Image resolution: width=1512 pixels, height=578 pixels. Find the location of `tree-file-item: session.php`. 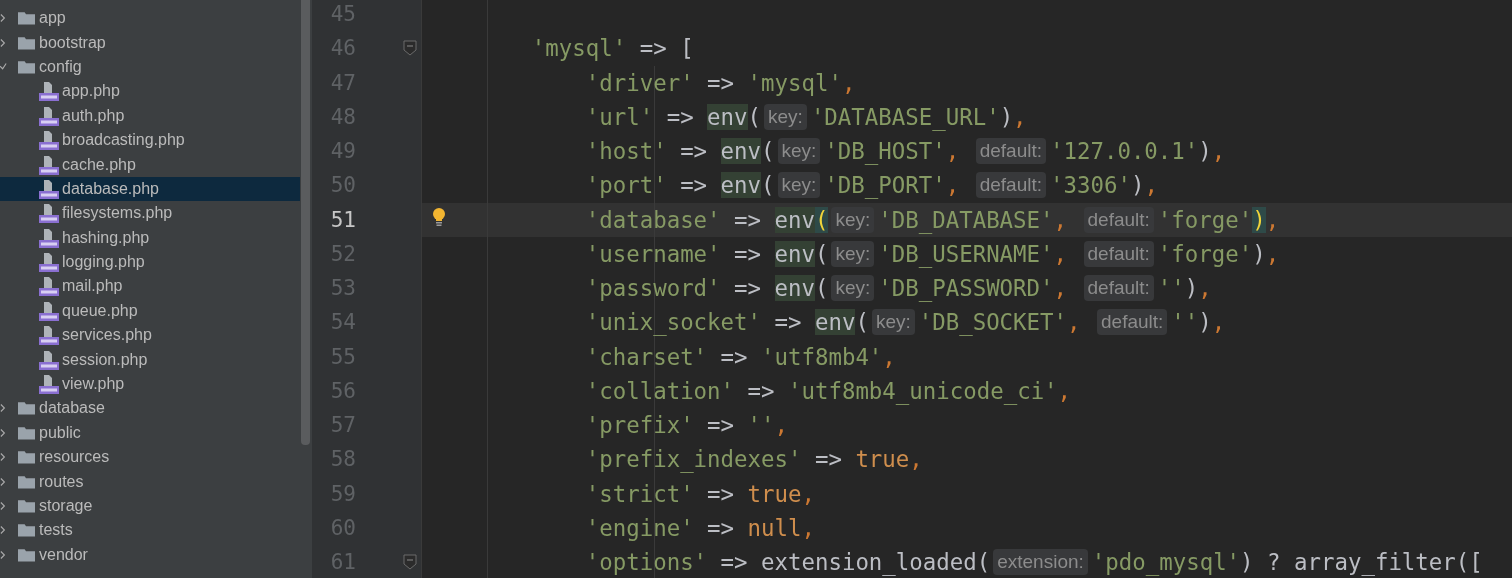

tree-file-item: session.php is located at coordinates (150, 359).